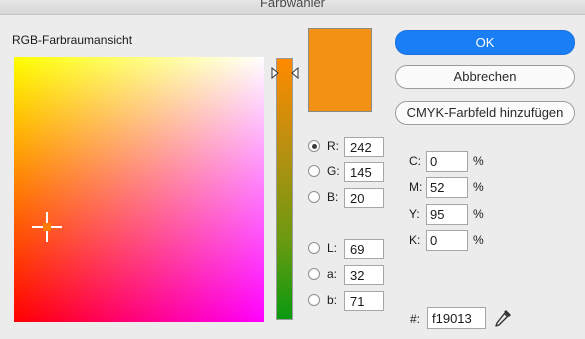 The image size is (585, 339). I want to click on label-m: M:, so click(416, 187).